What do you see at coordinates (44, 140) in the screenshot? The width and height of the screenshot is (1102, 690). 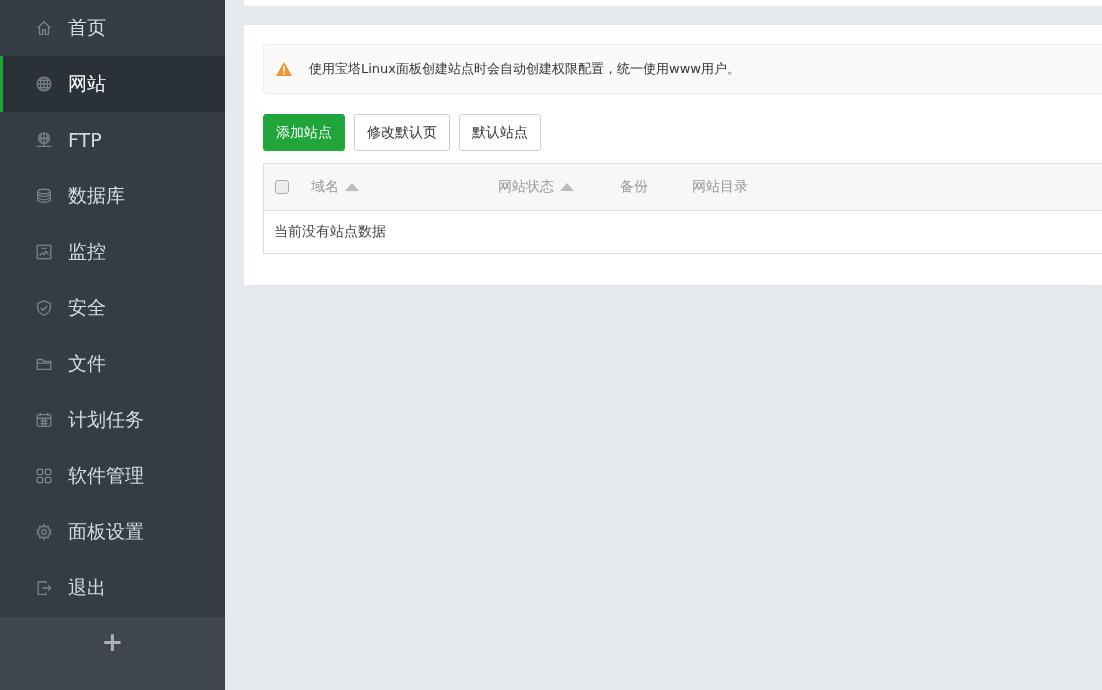 I see `ftp-icon` at bounding box center [44, 140].